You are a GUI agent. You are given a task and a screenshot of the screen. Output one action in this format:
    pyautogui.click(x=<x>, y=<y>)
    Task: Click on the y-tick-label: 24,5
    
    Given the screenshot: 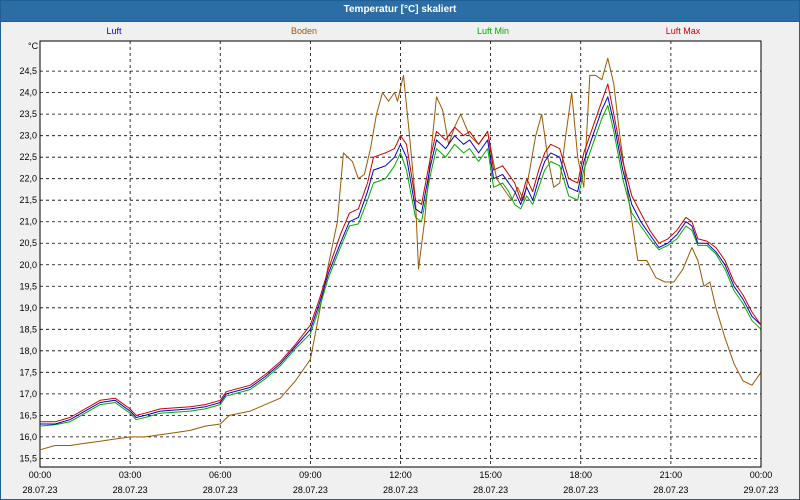 What is the action you would take?
    pyautogui.click(x=28, y=71)
    